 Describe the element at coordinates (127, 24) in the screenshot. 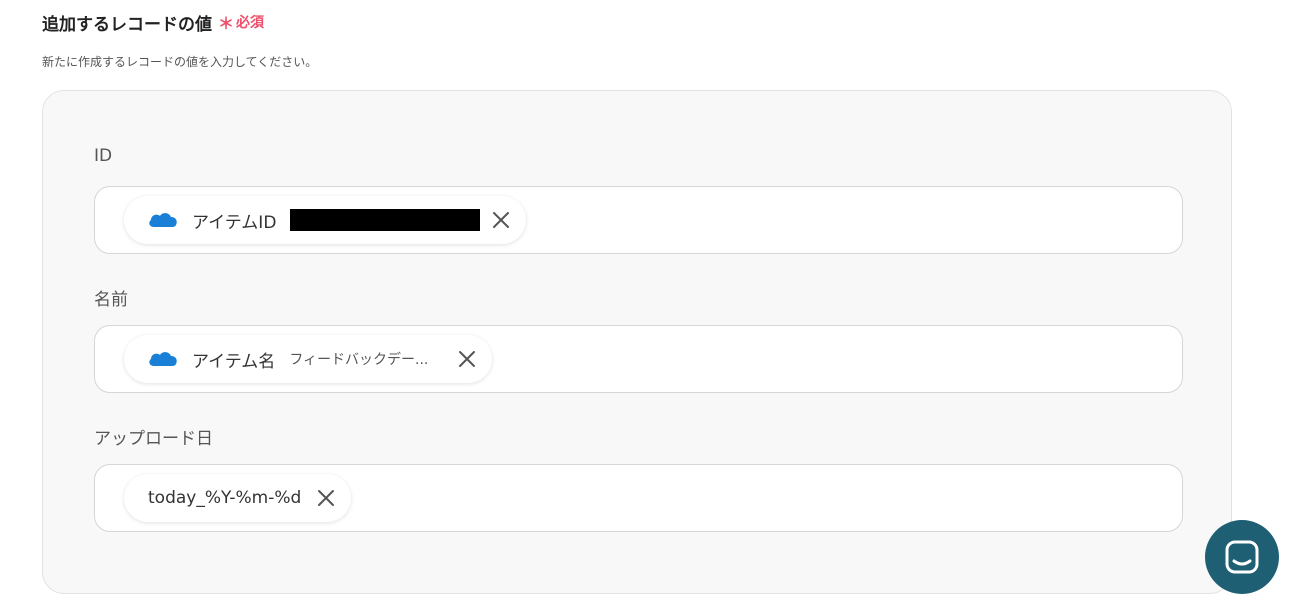

I see `section-title-text: 追加するレコードの値` at that location.